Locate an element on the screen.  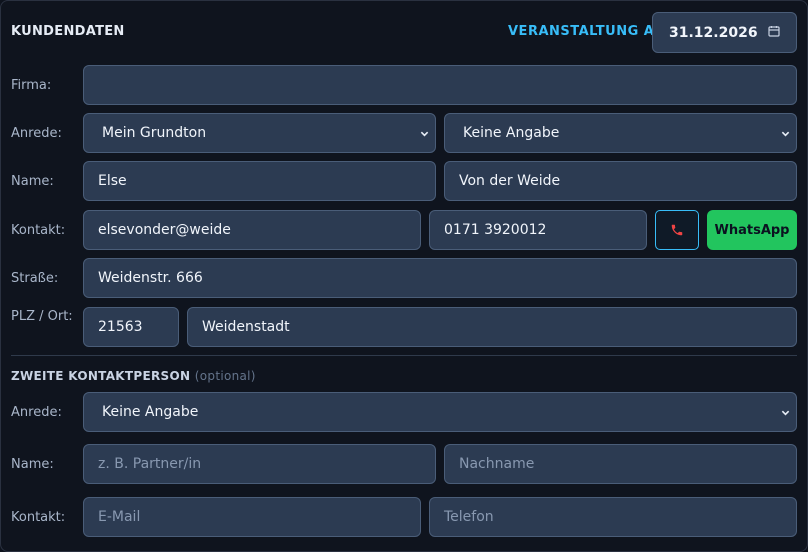
second-contact-title: ZWEITE KONTAKTPERSON (optional) is located at coordinates (133, 376).